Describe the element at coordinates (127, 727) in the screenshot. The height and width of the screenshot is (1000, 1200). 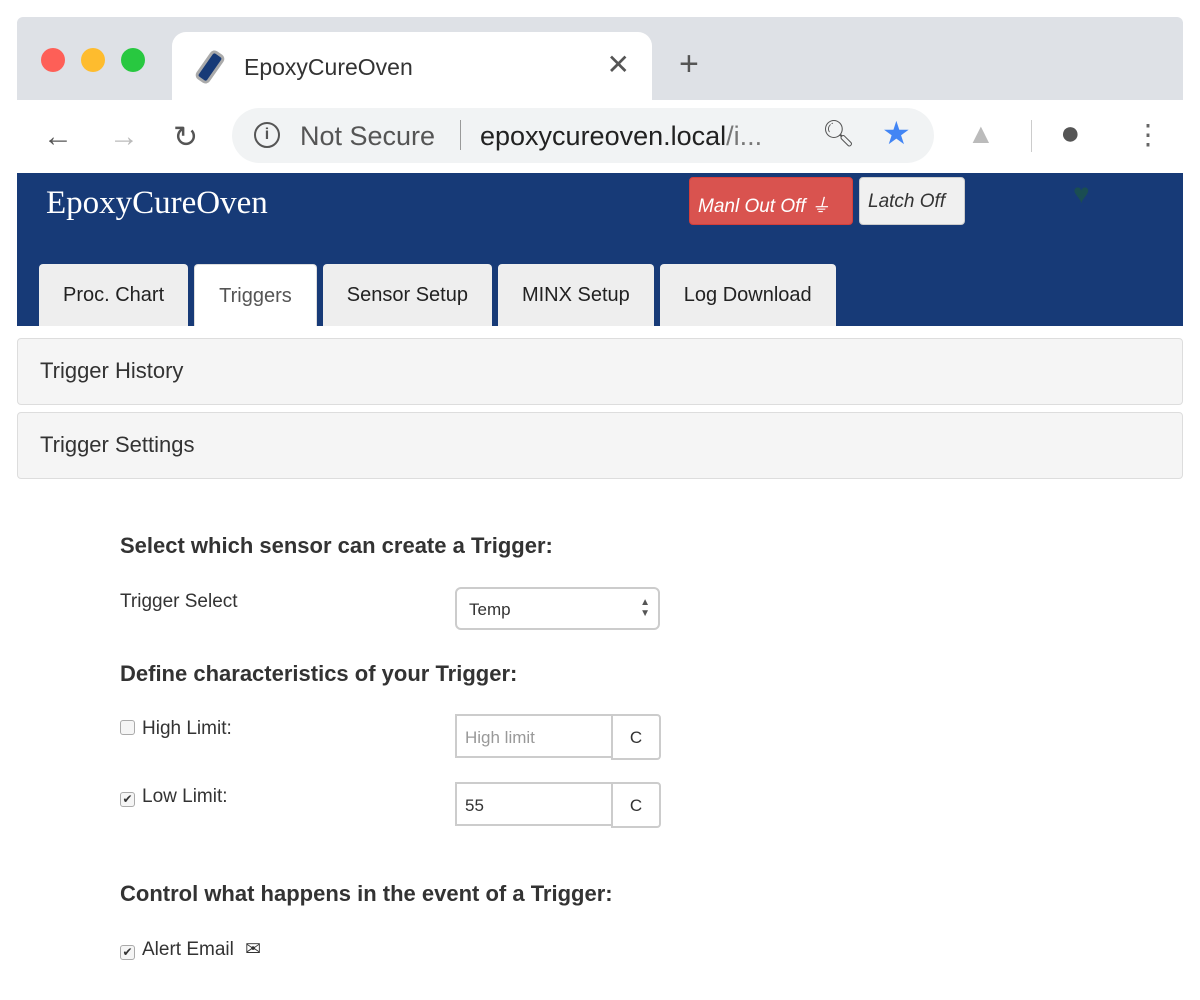
I see `high-limit-checkbox` at that location.